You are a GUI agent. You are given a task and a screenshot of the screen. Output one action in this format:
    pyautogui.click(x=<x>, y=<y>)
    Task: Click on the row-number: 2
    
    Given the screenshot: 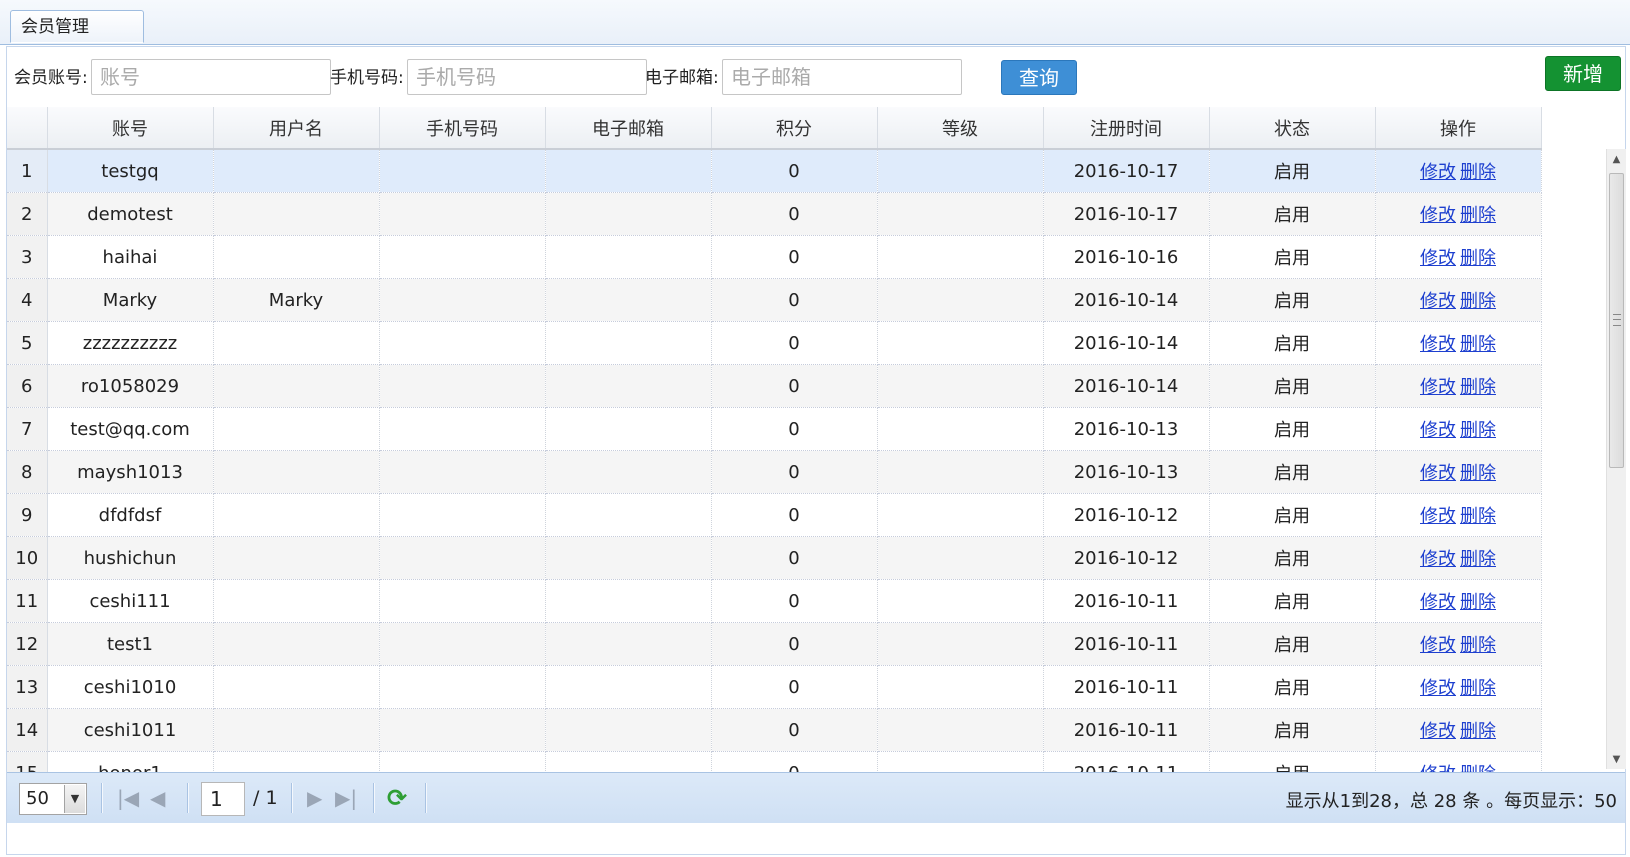 What is the action you would take?
    pyautogui.click(x=27, y=214)
    